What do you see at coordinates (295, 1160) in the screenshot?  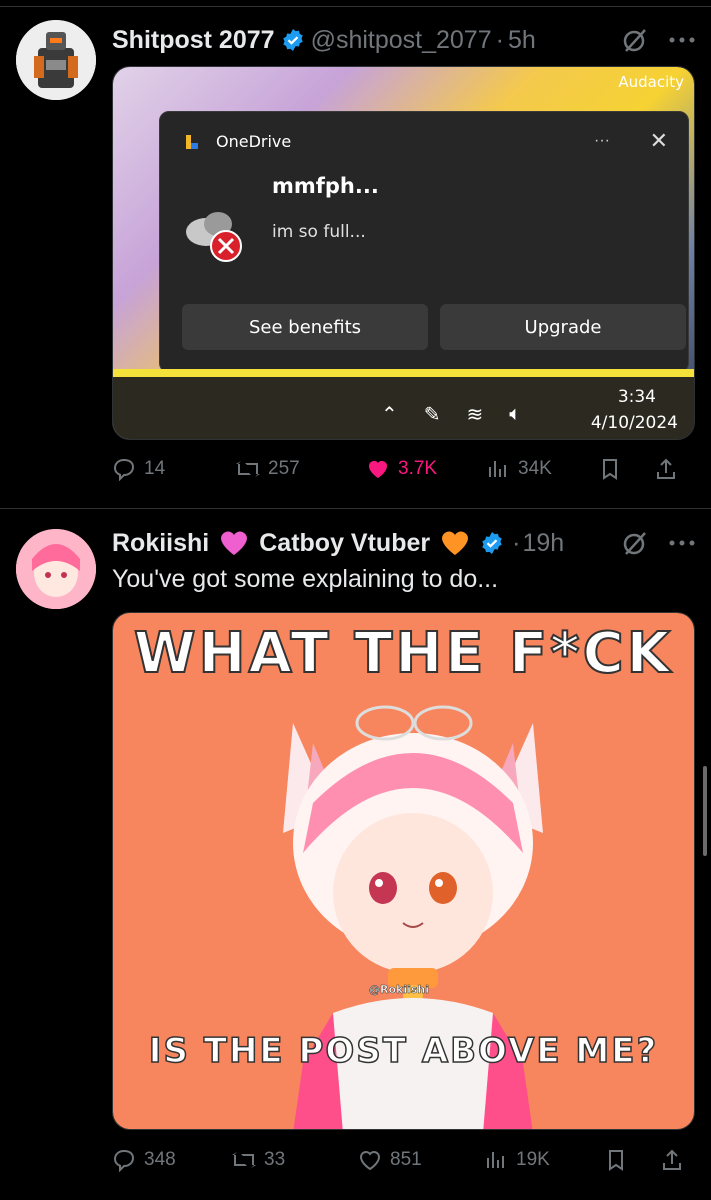 I see `retweet-button: 33` at bounding box center [295, 1160].